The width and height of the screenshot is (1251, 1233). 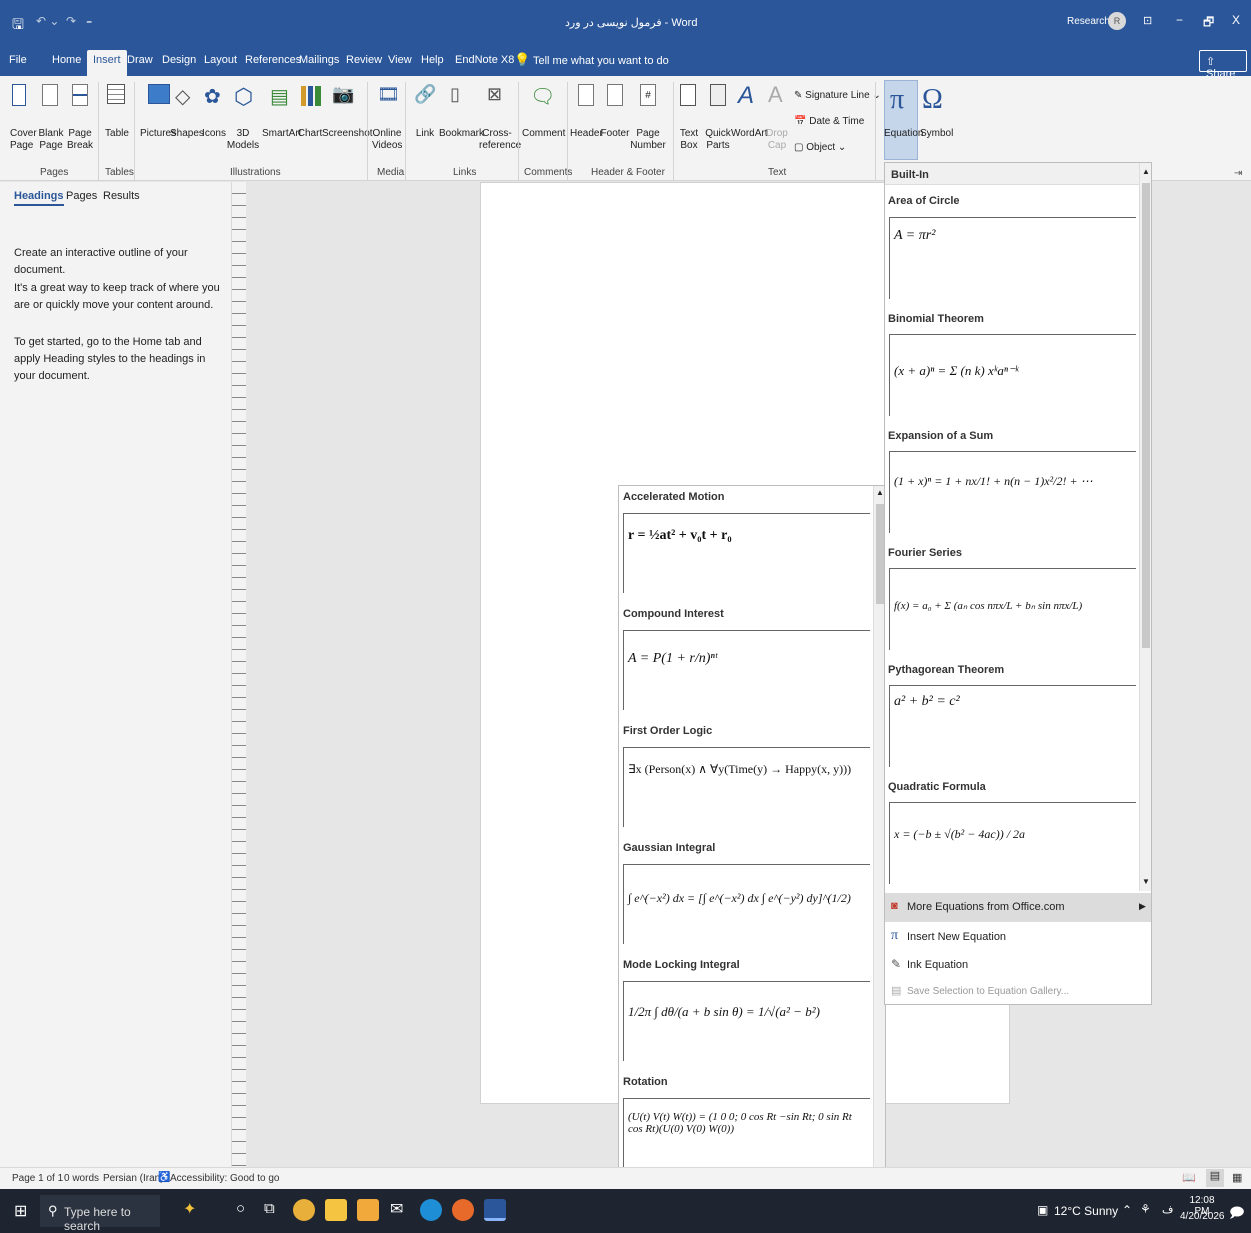 I want to click on date-time-button: 📅 Date & Time, so click(x=829, y=121).